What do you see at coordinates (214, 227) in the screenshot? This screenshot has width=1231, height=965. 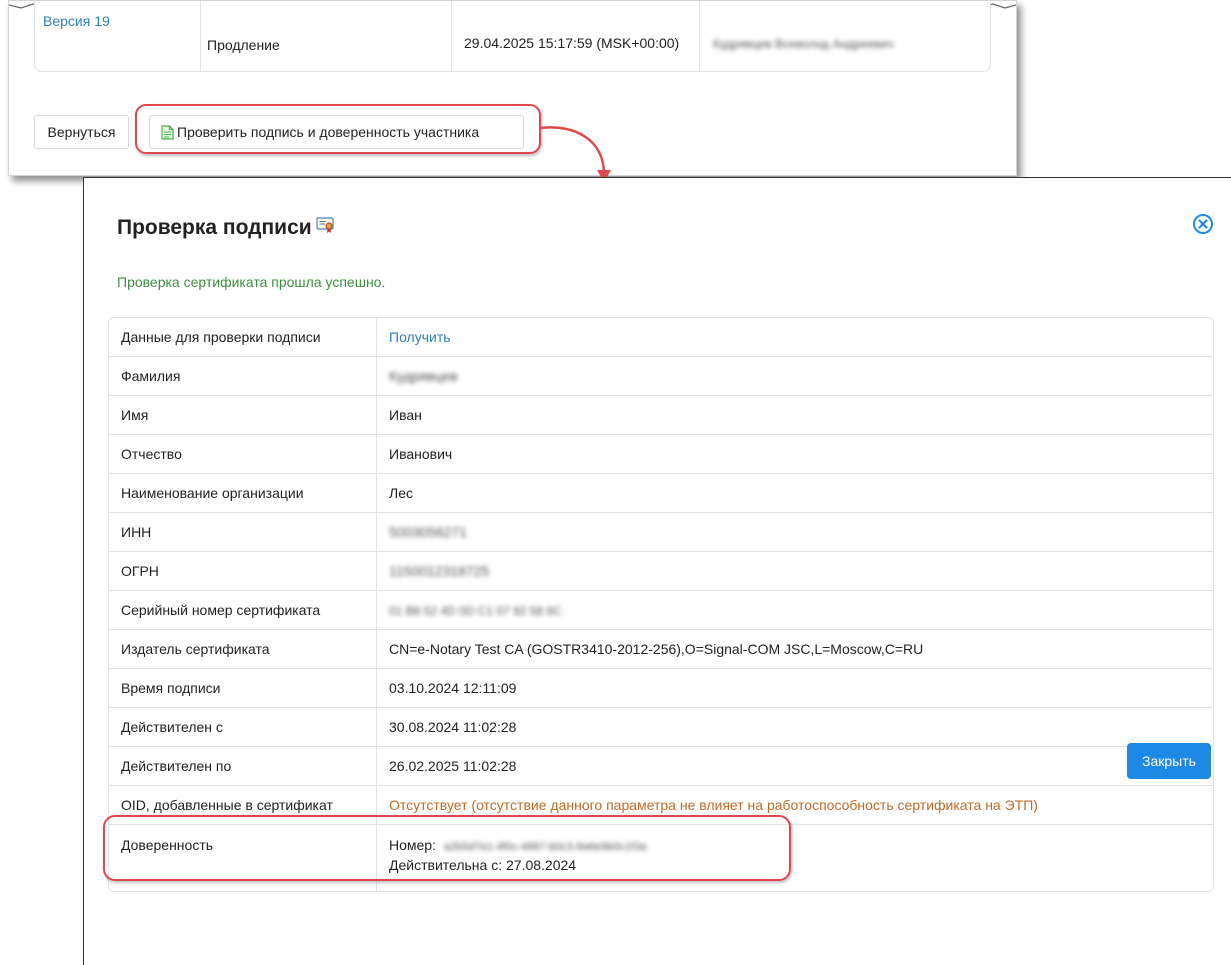 I see `modal-title-text: Проверка подписи` at bounding box center [214, 227].